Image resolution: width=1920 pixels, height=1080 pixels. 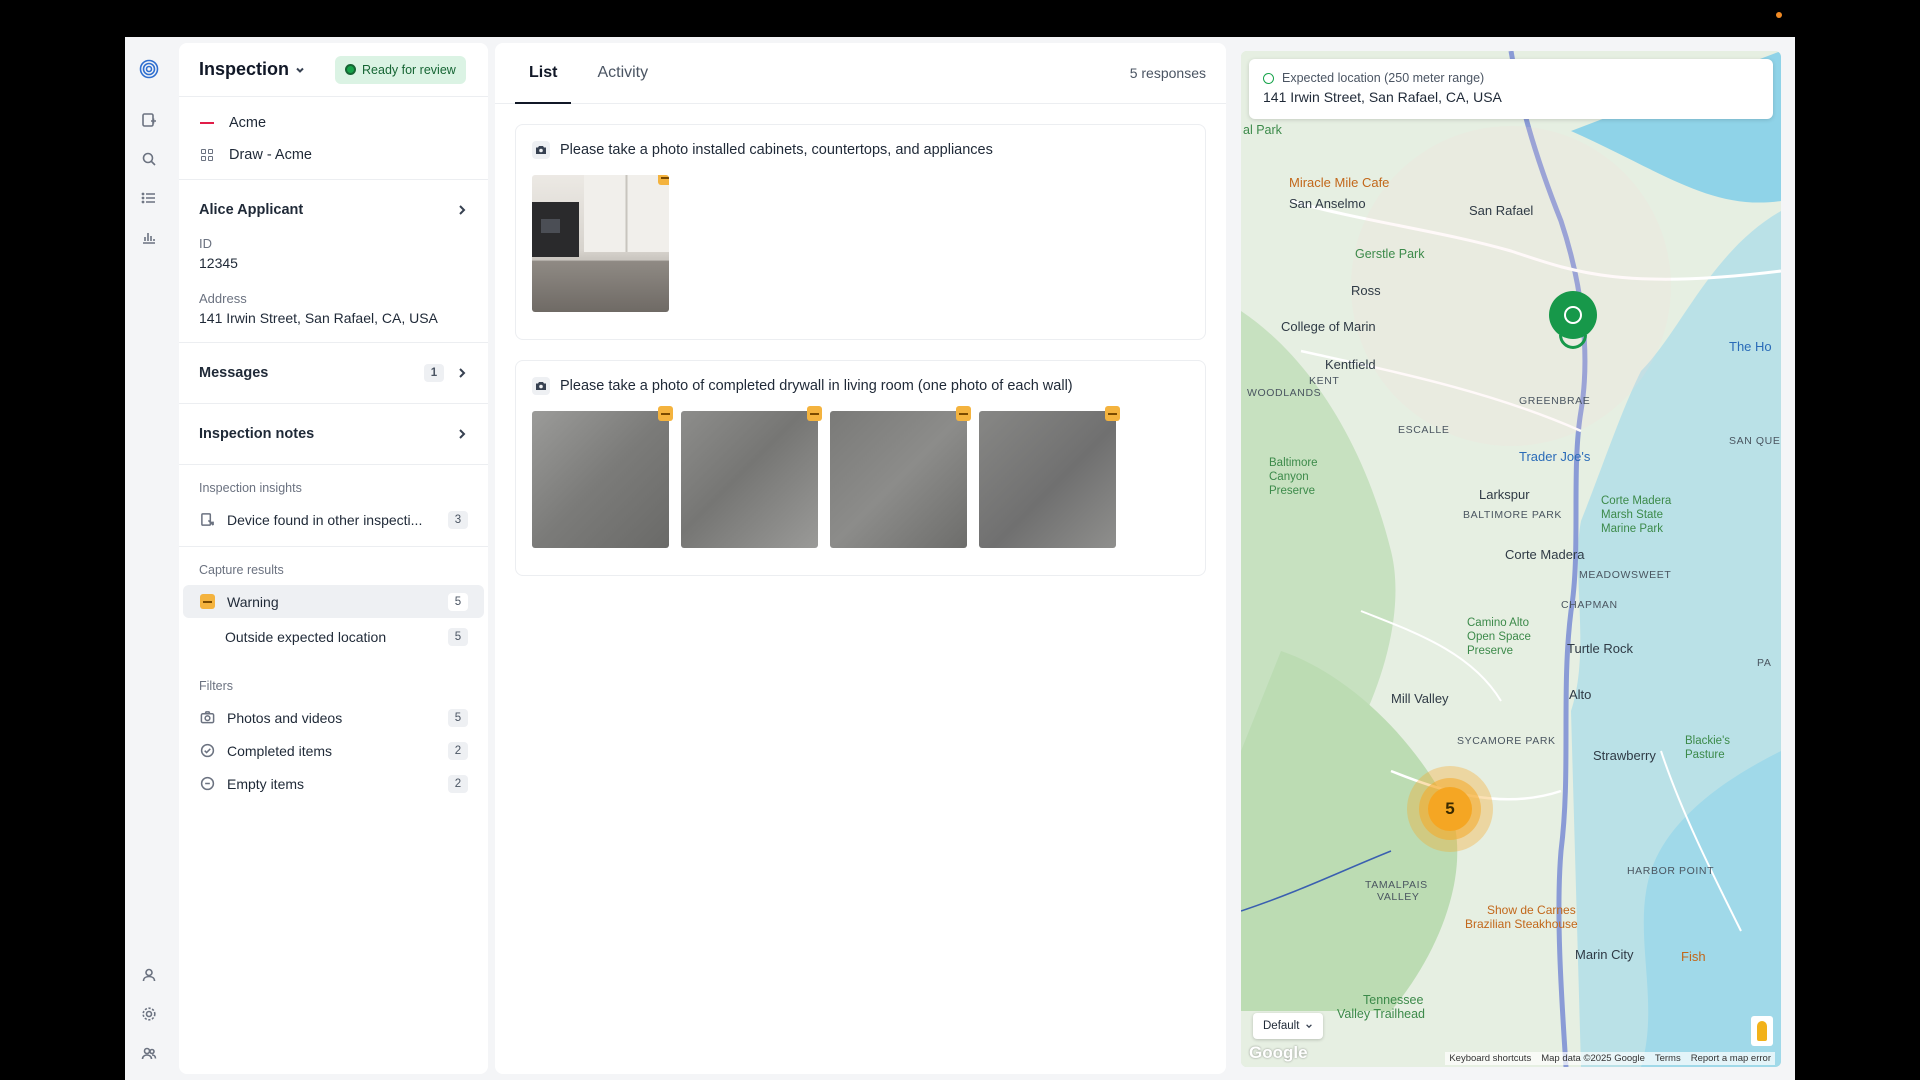 I want to click on messages-section: Messages 1, so click(x=333, y=373).